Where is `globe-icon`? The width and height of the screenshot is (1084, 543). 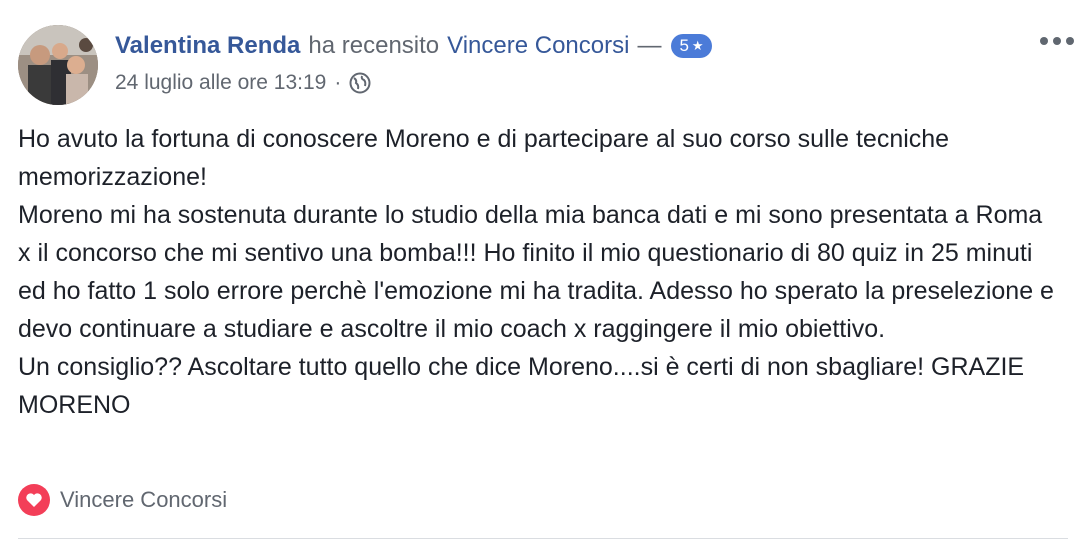
globe-icon is located at coordinates (360, 83).